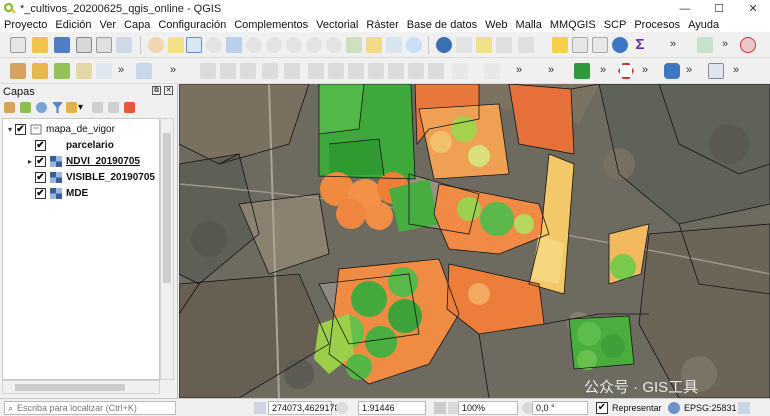 The height and width of the screenshot is (416, 770). Describe the element at coordinates (602, 408) in the screenshot. I see `render-checkbox: ✔` at that location.